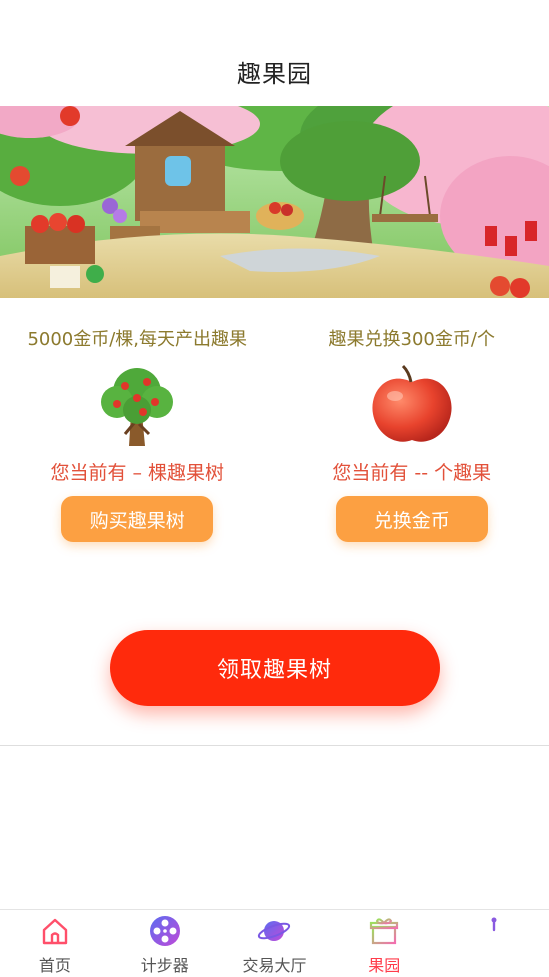 The height and width of the screenshot is (977, 549). I want to click on tab-pedometer: 计步器, so click(165, 943).